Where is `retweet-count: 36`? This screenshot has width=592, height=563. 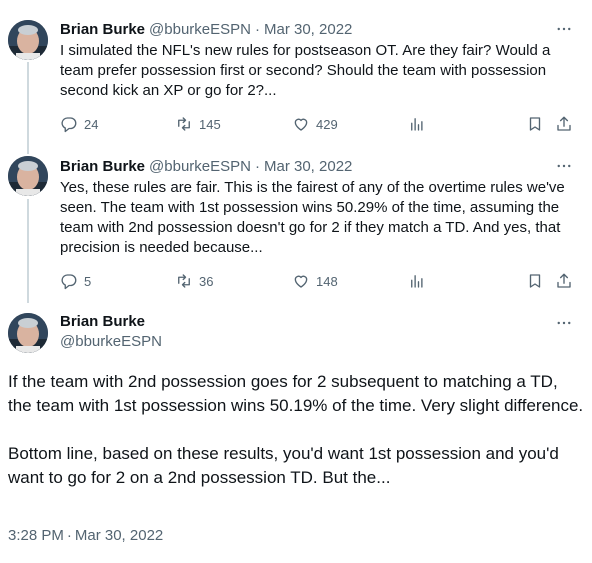
retweet-count: 36 is located at coordinates (206, 281).